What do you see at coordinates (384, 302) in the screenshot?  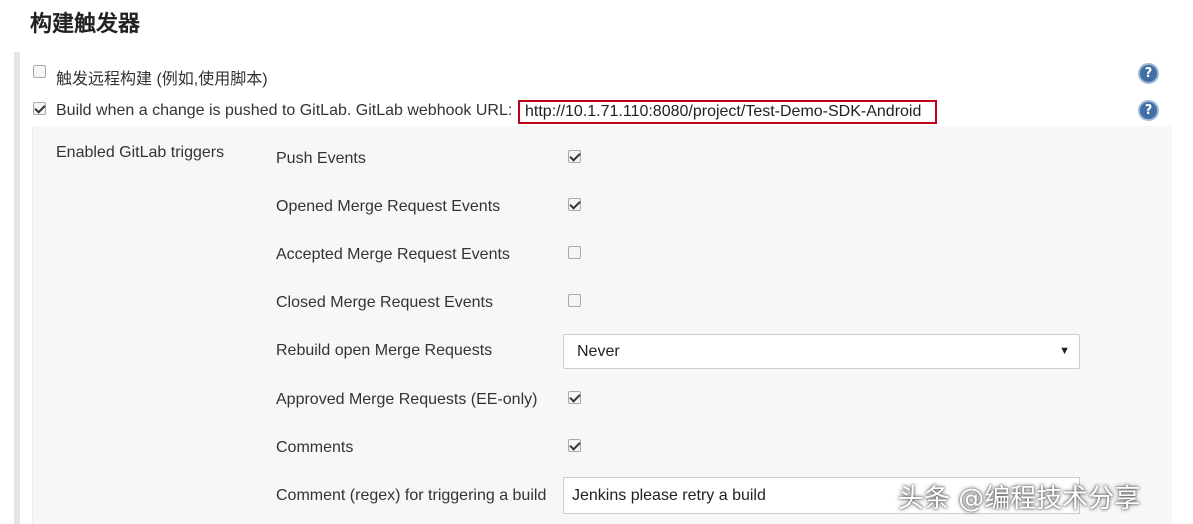 I see `option-label-closed-mr: Closed Merge Request Events` at bounding box center [384, 302].